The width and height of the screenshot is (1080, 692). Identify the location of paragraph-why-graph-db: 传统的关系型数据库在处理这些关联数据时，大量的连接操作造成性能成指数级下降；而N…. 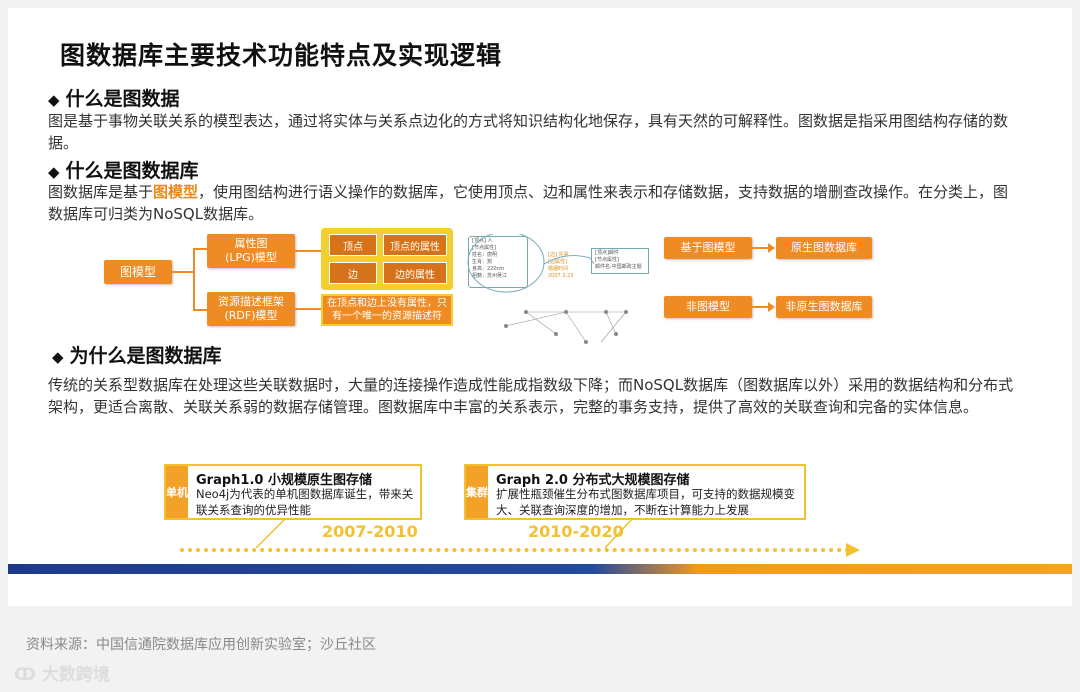
(531, 396).